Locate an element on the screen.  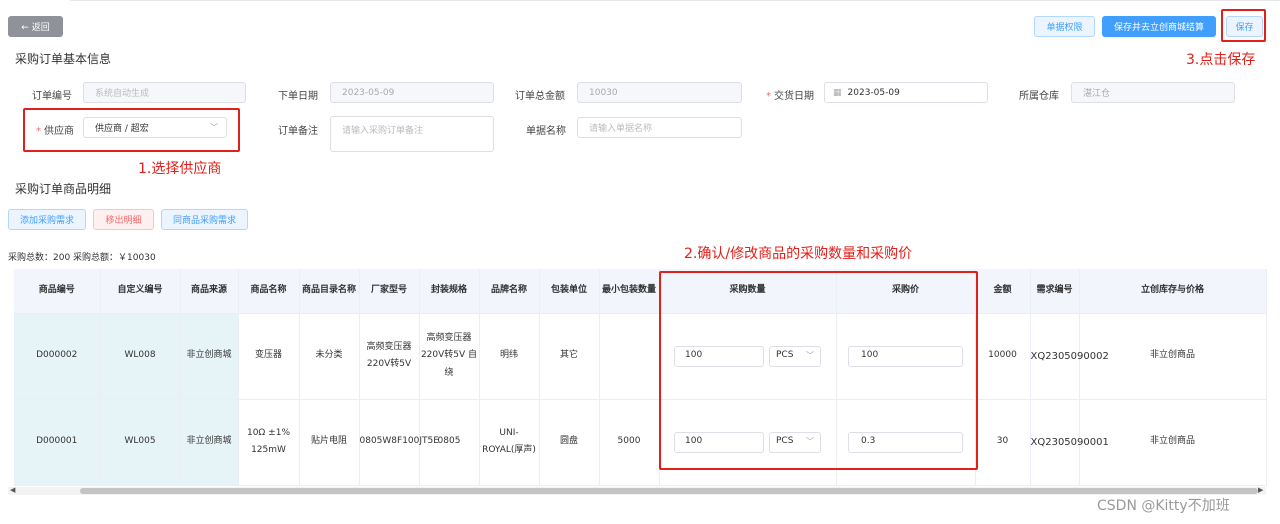
col-header: 商品目录名称 is located at coordinates (329, 291).